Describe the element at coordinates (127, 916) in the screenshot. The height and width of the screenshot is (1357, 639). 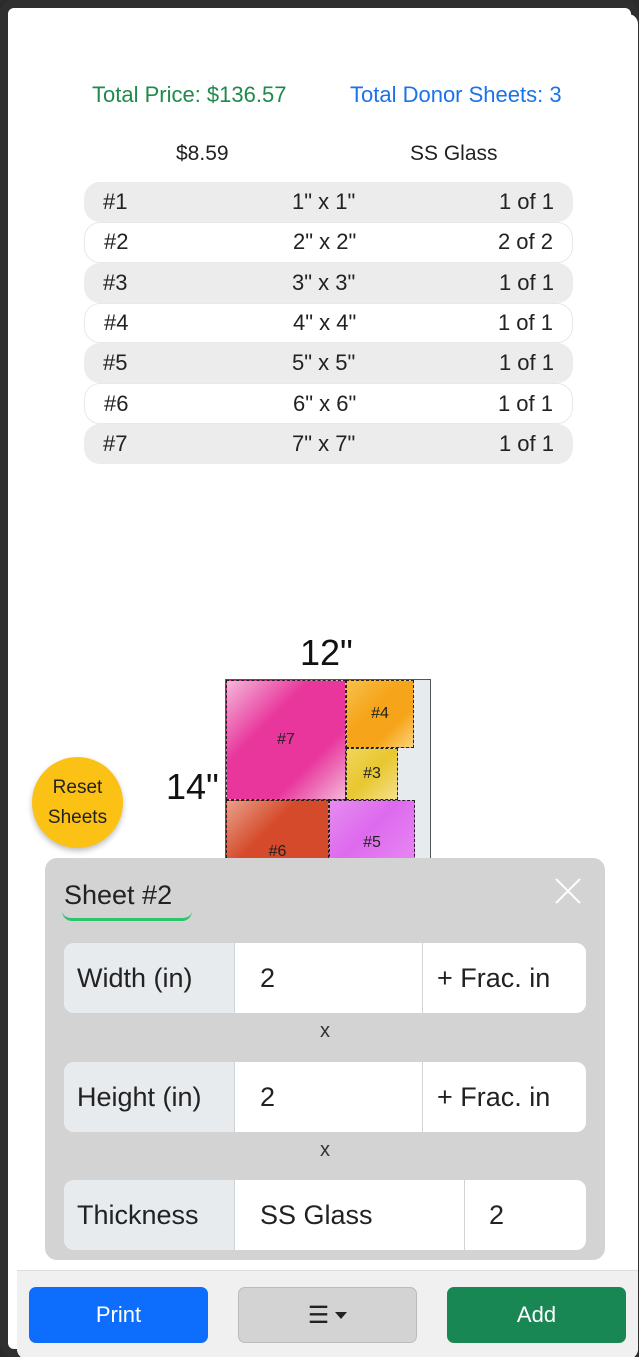
I see `title-underline` at that location.